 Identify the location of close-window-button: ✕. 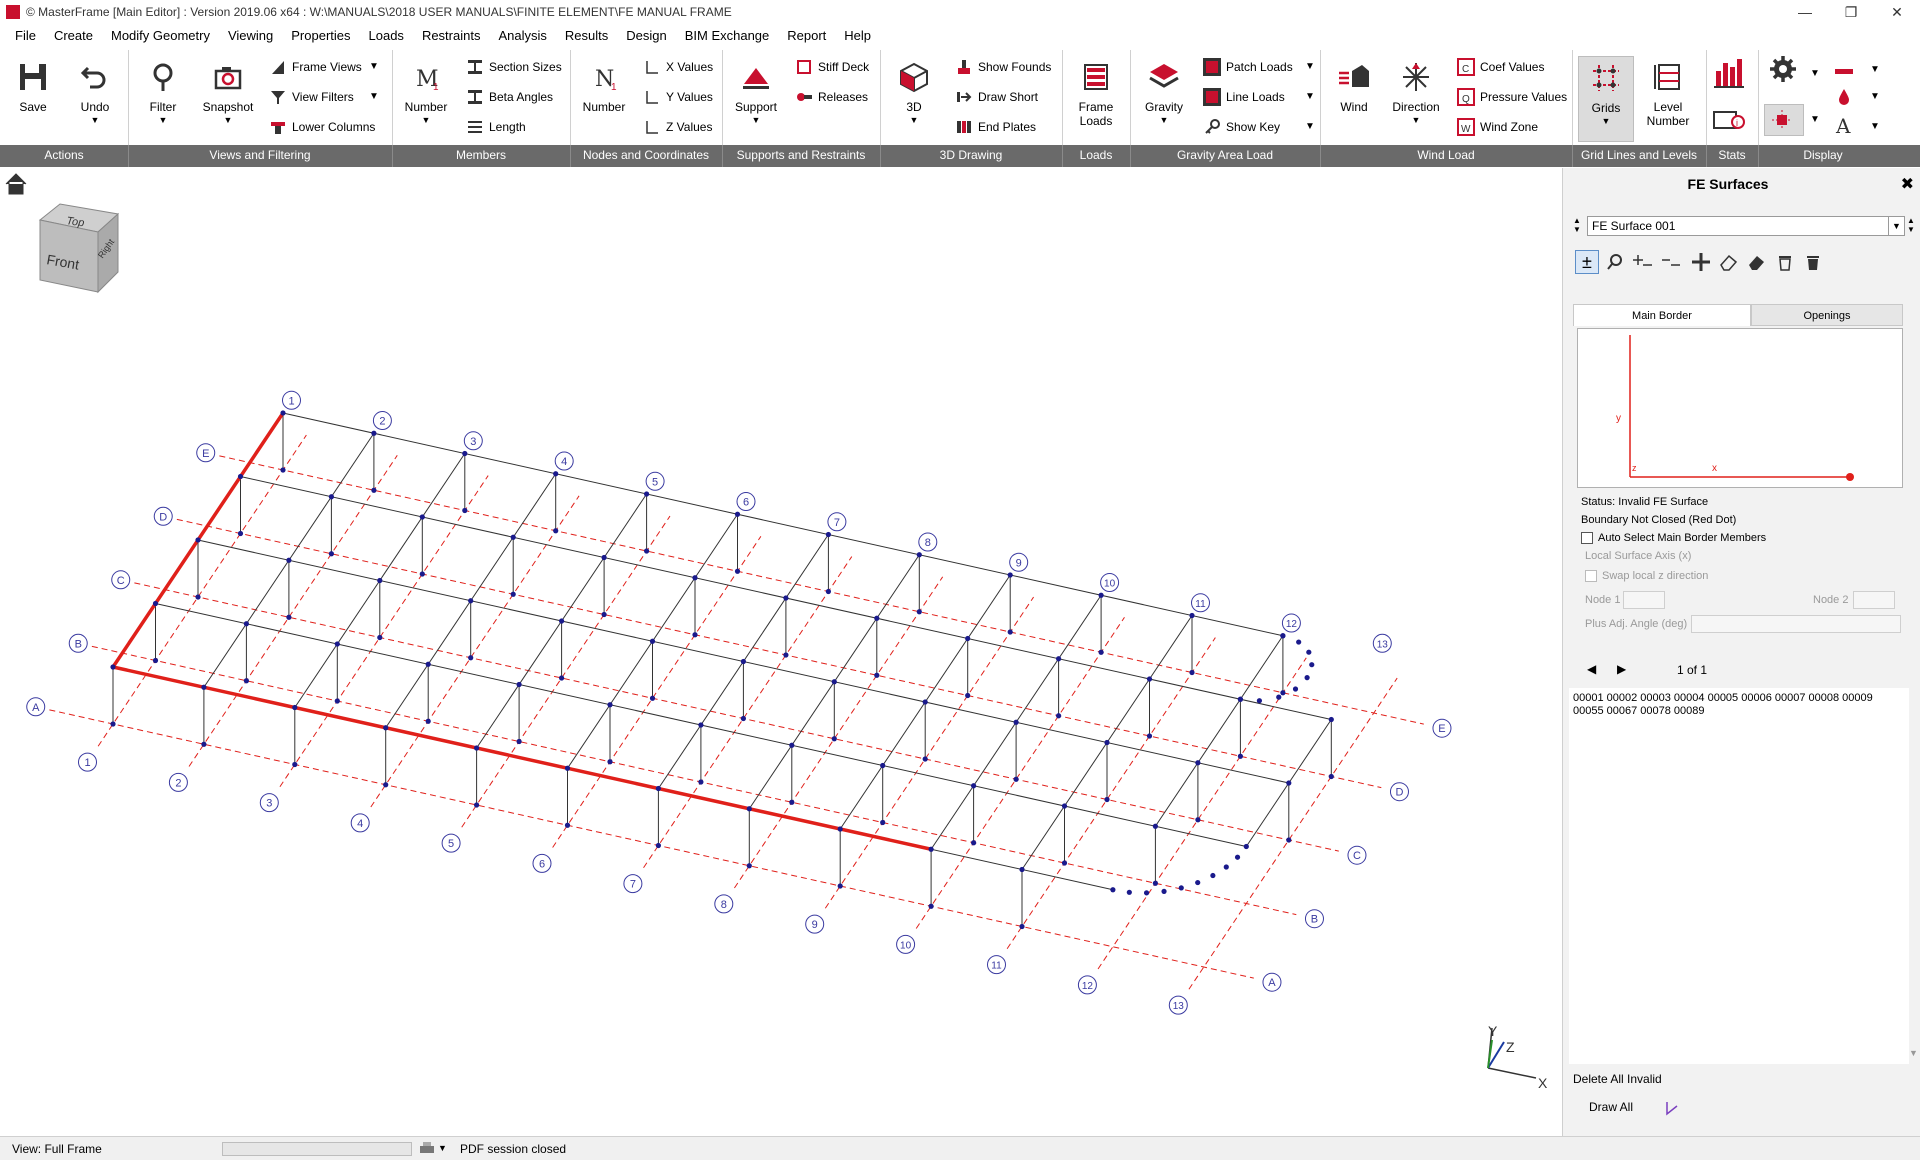
(1897, 12).